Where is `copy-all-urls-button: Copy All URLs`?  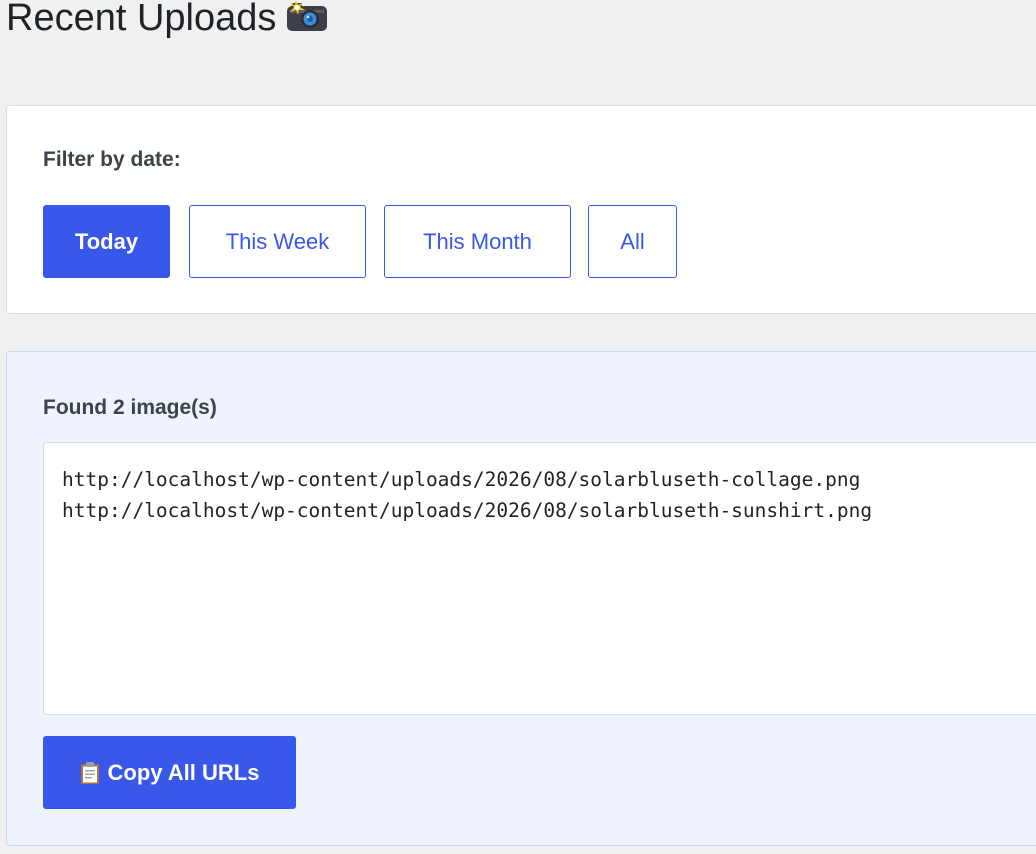 copy-all-urls-button: Copy All URLs is located at coordinates (169, 772).